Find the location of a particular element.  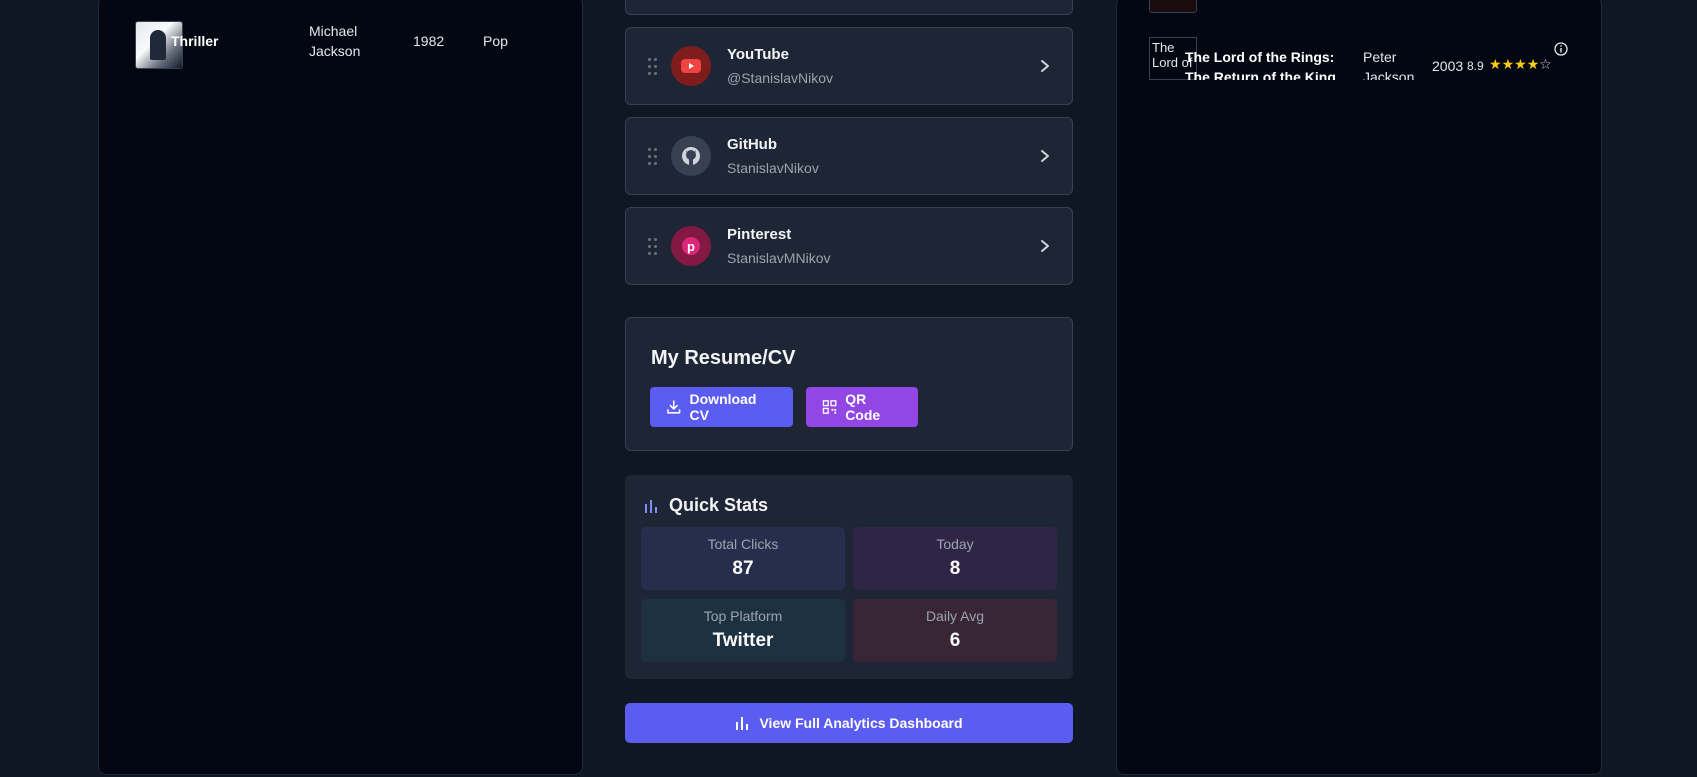

link-handle: @StanislavNikov is located at coordinates (780, 78).